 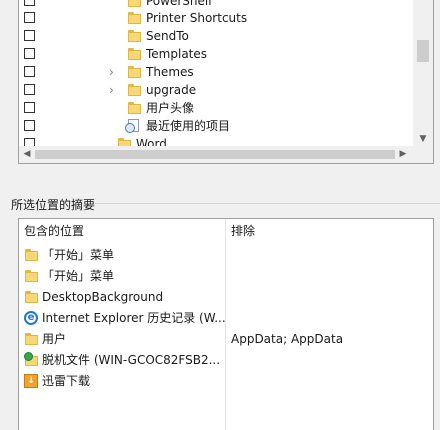 I want to click on tree-item-label: Themes, so click(x=170, y=72).